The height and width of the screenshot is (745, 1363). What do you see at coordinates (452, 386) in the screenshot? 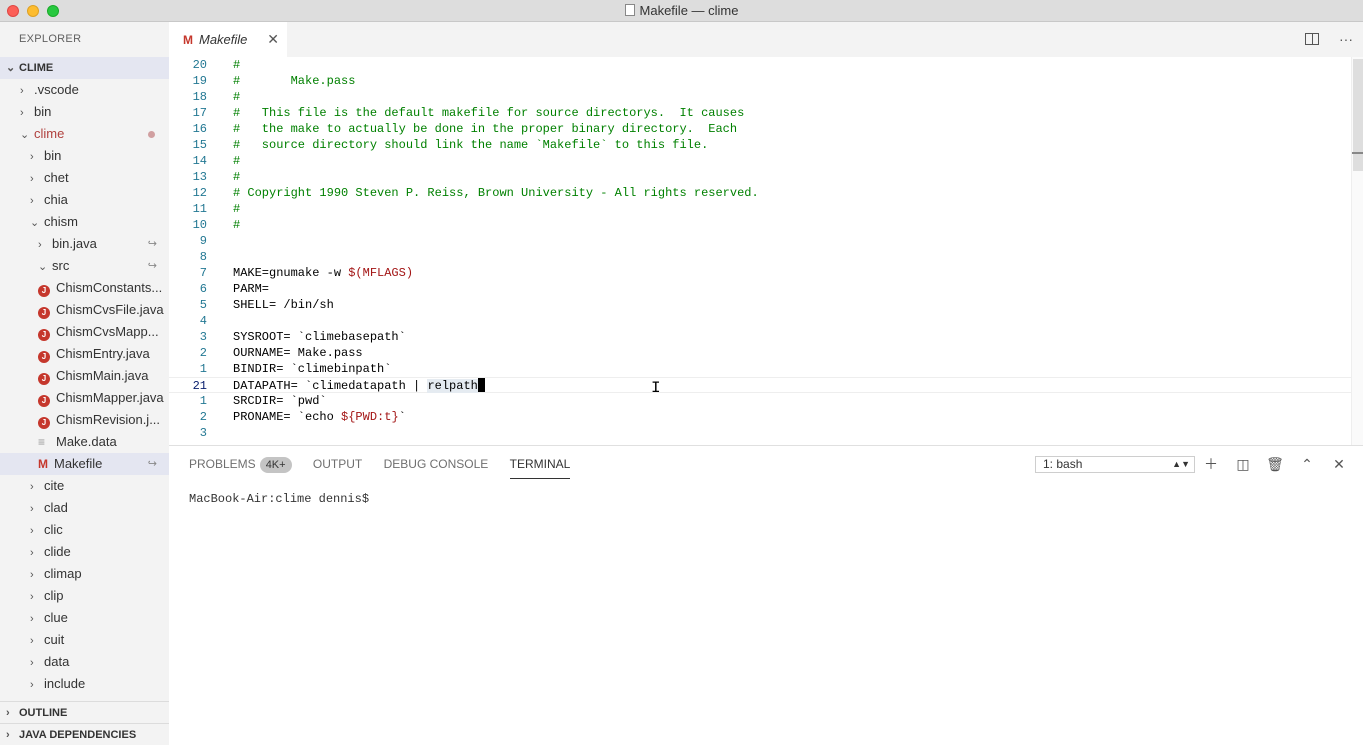
I see `highlighted-word: relpath` at bounding box center [452, 386].